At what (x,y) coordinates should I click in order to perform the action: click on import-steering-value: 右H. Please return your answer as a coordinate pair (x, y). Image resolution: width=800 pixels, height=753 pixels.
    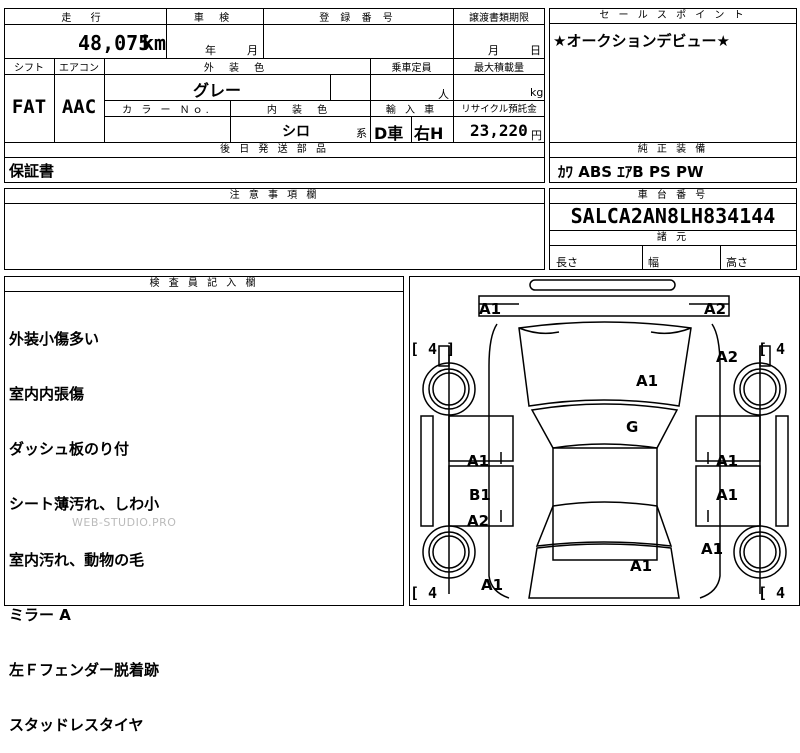
    Looking at the image, I should click on (429, 133).